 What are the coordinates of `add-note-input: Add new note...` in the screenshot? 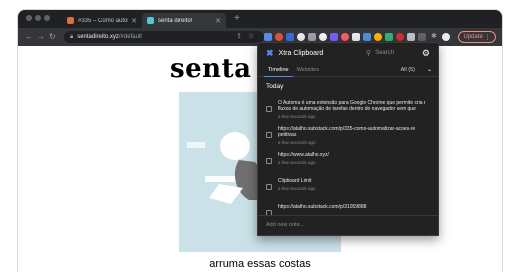 It's located at (348, 225).